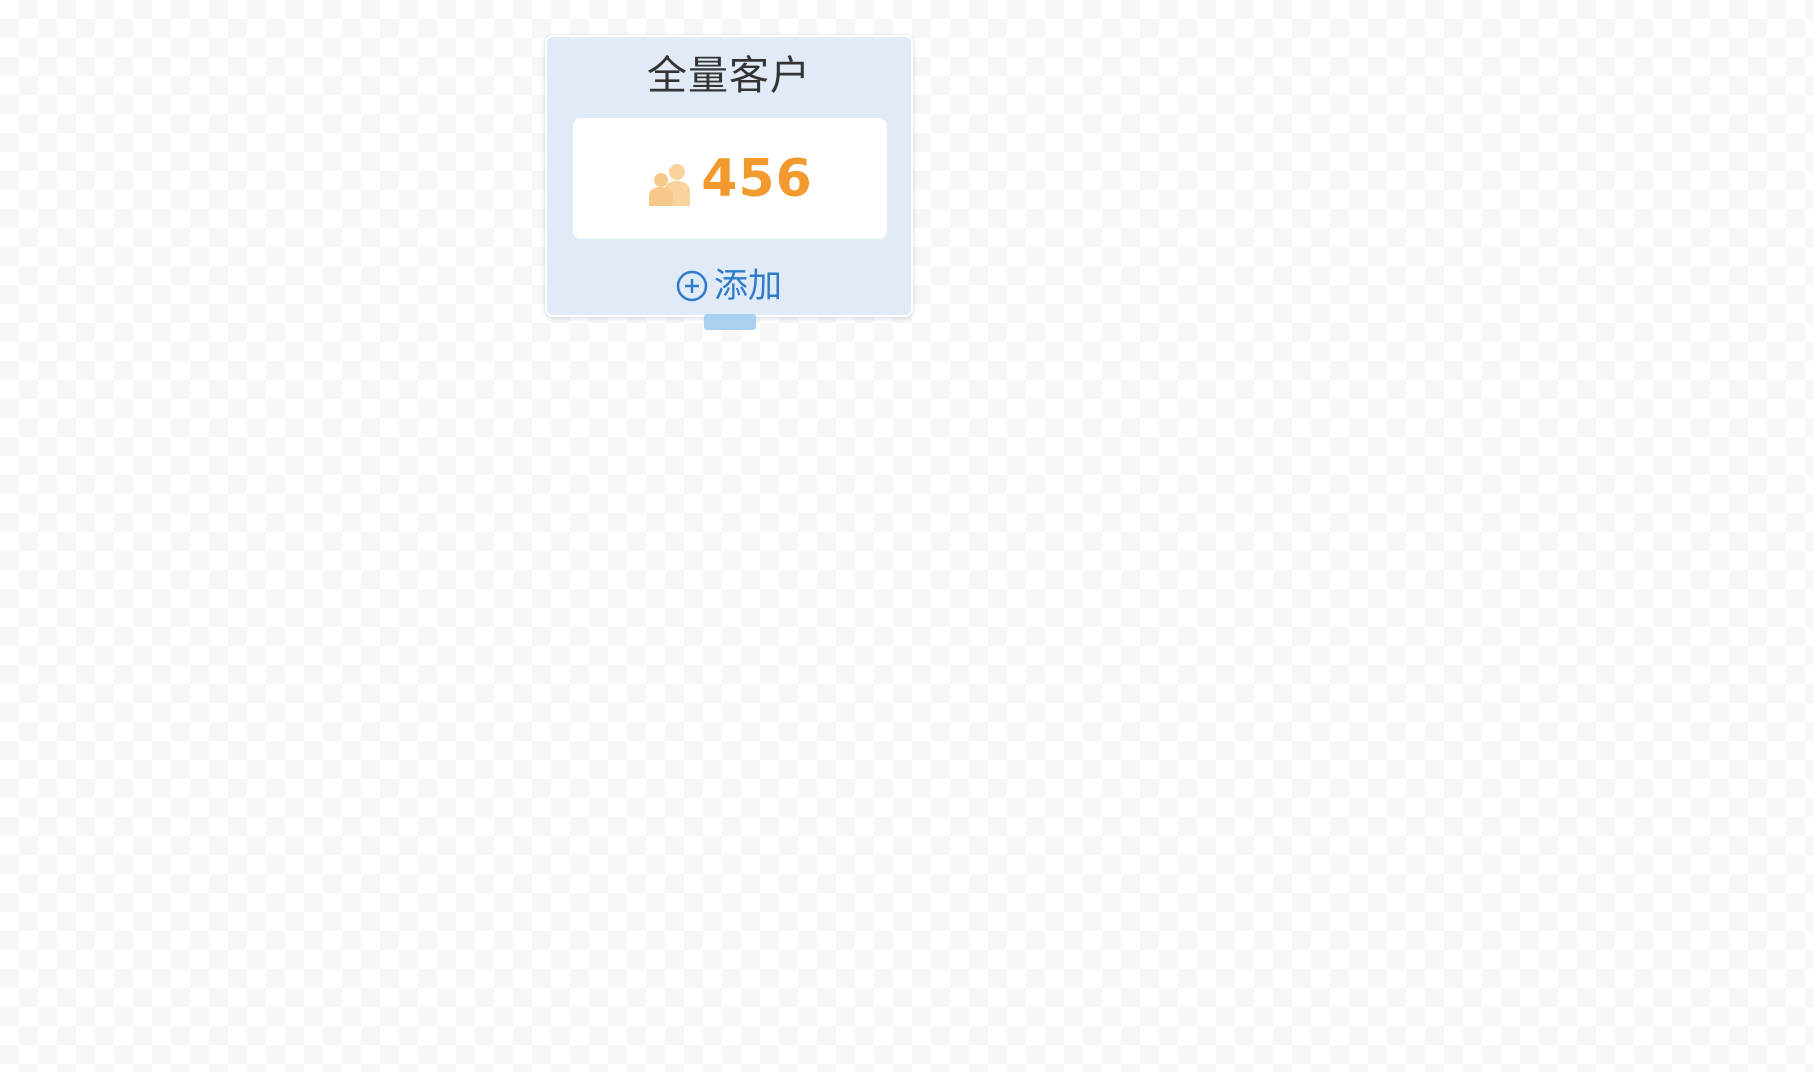 Image resolution: width=1814 pixels, height=1072 pixels. What do you see at coordinates (692, 286) in the screenshot?
I see `plus-circle-icon` at bounding box center [692, 286].